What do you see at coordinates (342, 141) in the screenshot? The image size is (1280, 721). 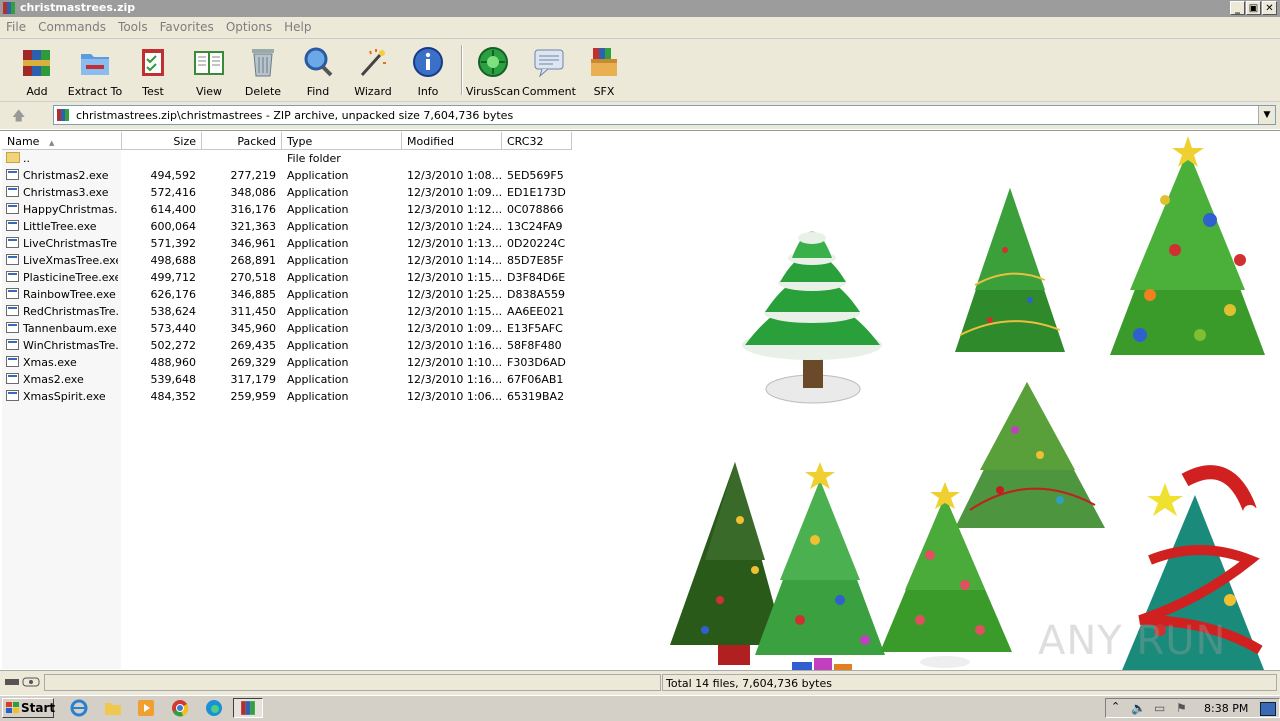 I see `column-header-type: Type` at bounding box center [342, 141].